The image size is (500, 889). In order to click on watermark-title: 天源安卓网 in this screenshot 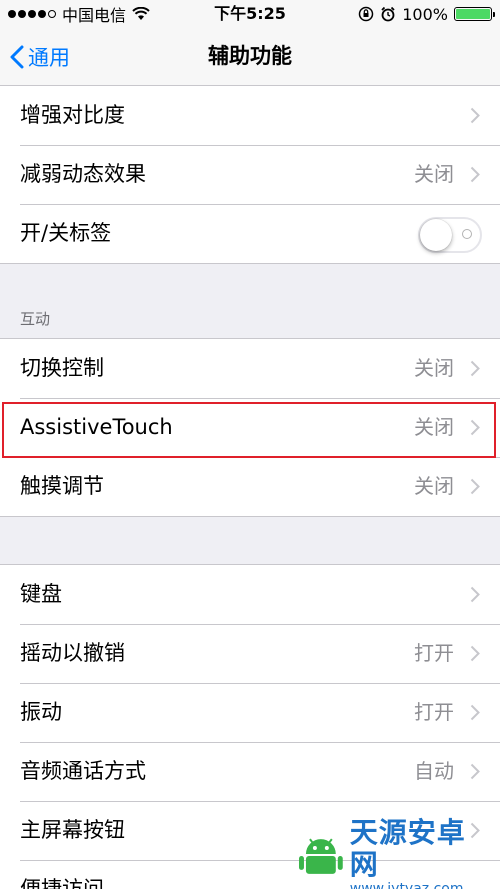, I will do `click(407, 848)`.